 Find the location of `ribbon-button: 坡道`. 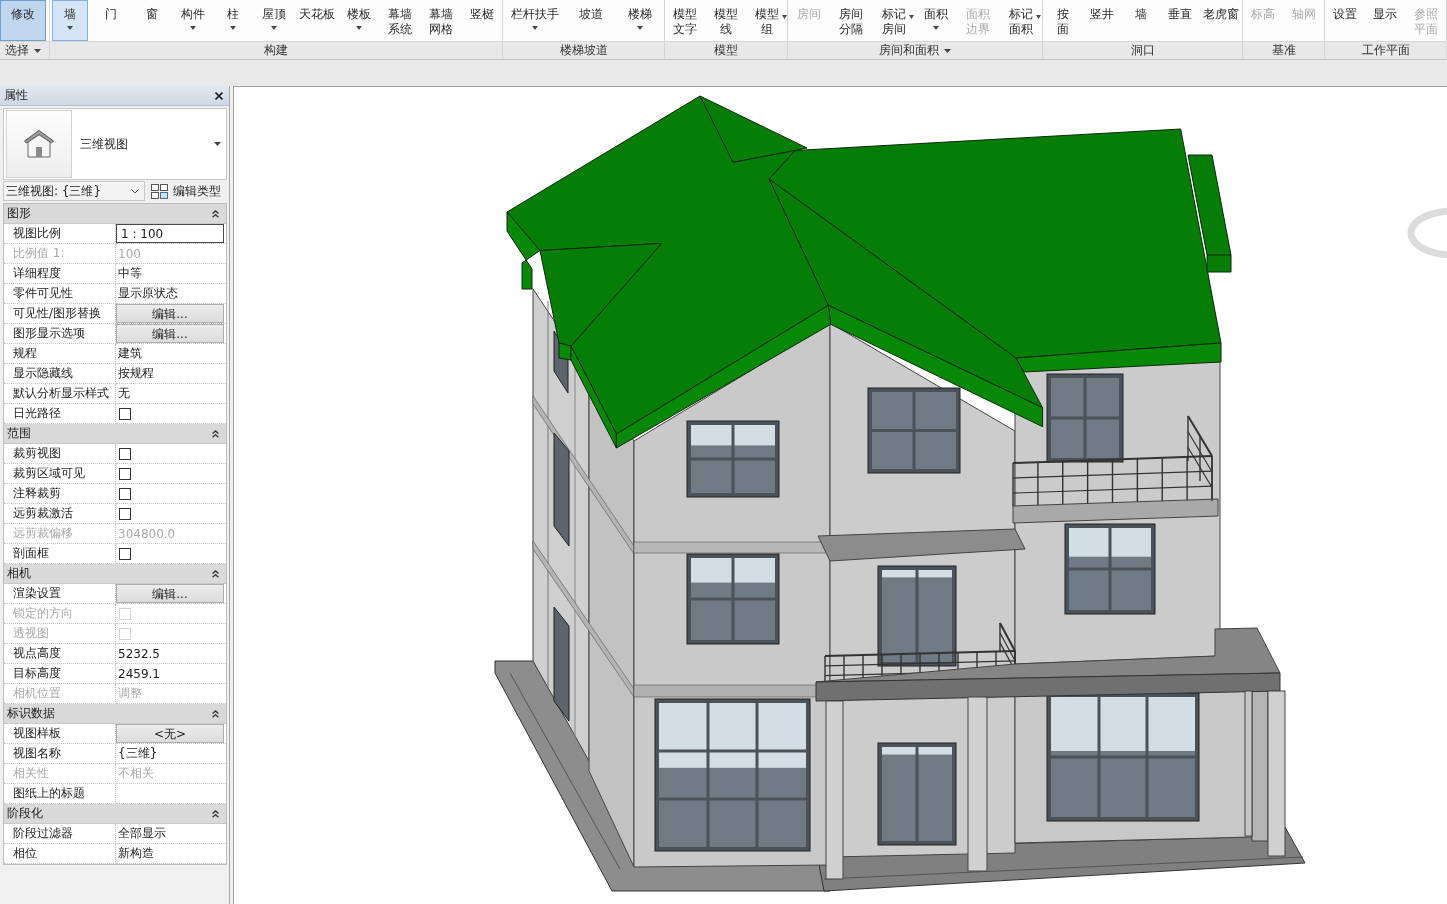

ribbon-button: 坡道 is located at coordinates (591, 20).